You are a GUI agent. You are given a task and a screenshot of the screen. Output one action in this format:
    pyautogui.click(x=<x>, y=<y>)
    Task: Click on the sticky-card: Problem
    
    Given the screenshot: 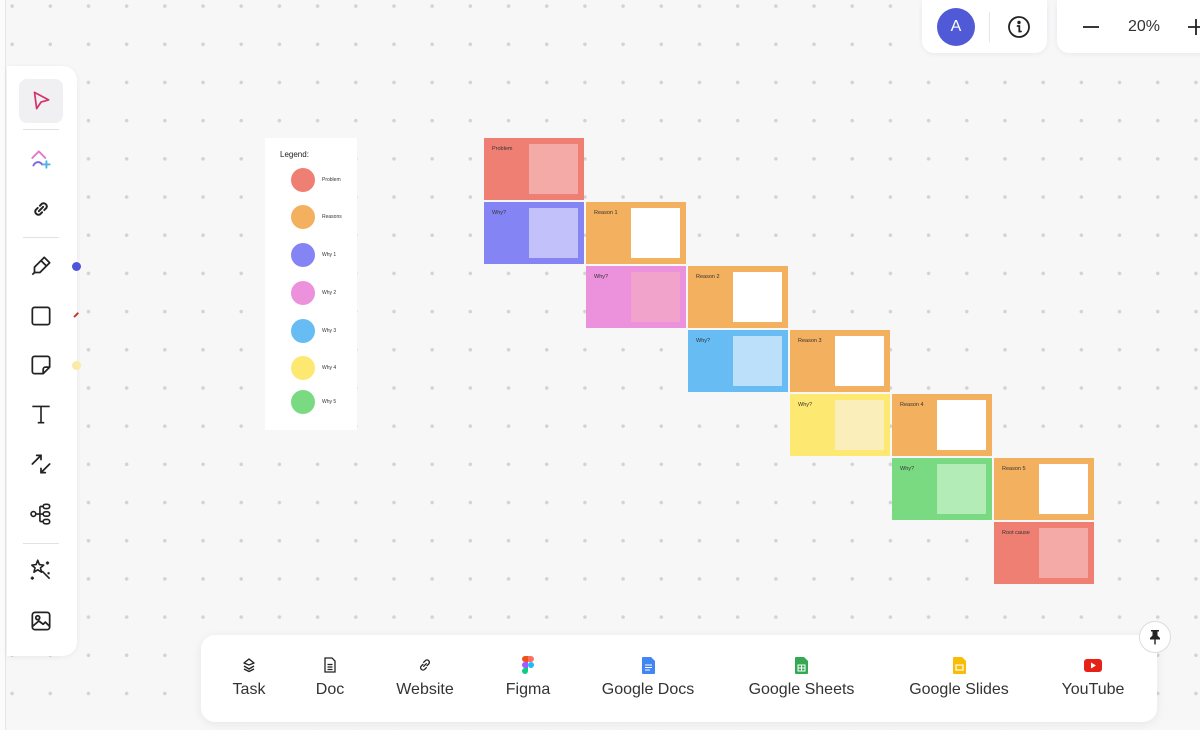 What is the action you would take?
    pyautogui.click(x=534, y=169)
    